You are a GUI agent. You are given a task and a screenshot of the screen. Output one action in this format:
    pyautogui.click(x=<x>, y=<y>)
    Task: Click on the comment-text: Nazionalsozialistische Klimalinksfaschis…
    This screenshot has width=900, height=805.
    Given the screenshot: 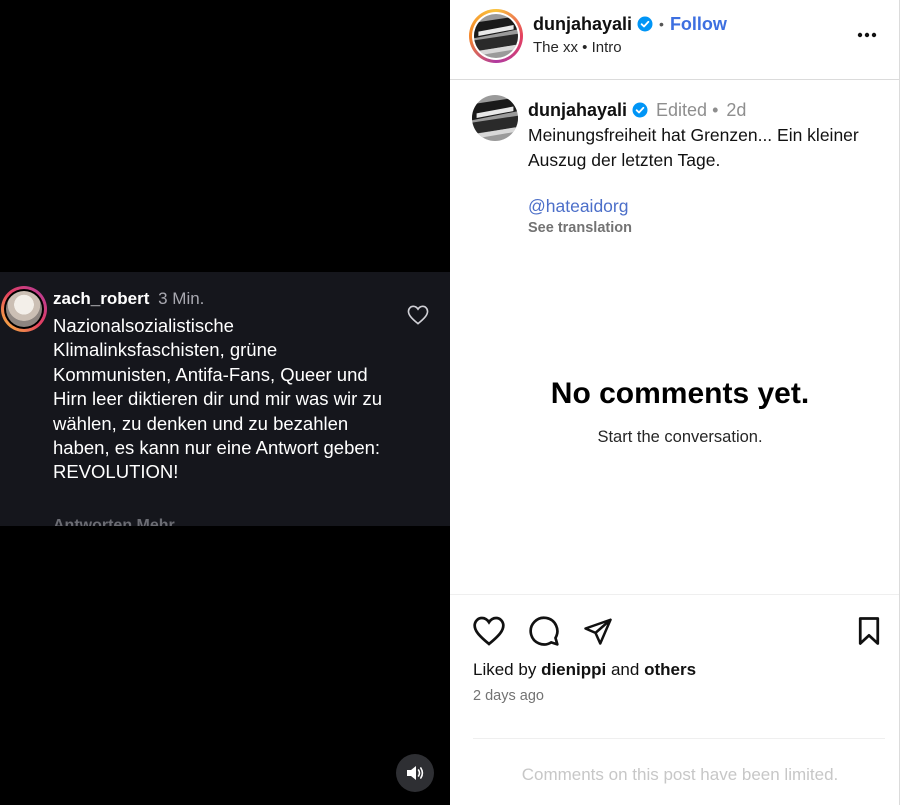 What is the action you would take?
    pyautogui.click(x=217, y=399)
    